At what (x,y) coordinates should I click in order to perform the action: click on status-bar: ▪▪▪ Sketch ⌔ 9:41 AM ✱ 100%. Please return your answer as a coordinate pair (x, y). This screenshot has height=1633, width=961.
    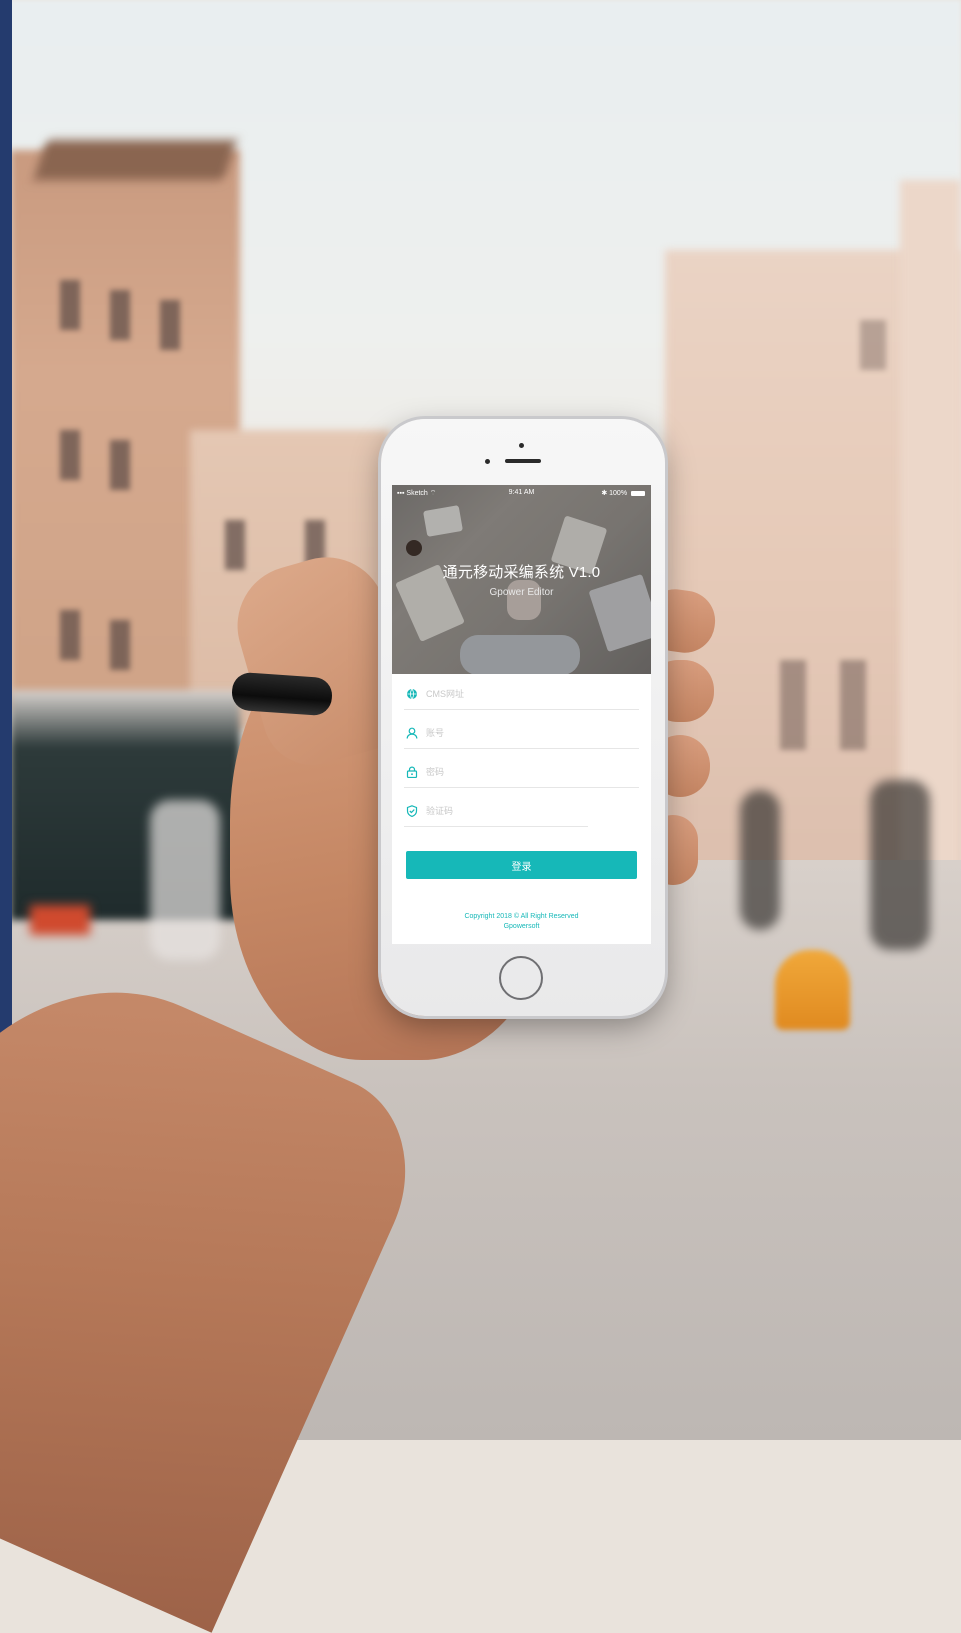
    Looking at the image, I should click on (521, 493).